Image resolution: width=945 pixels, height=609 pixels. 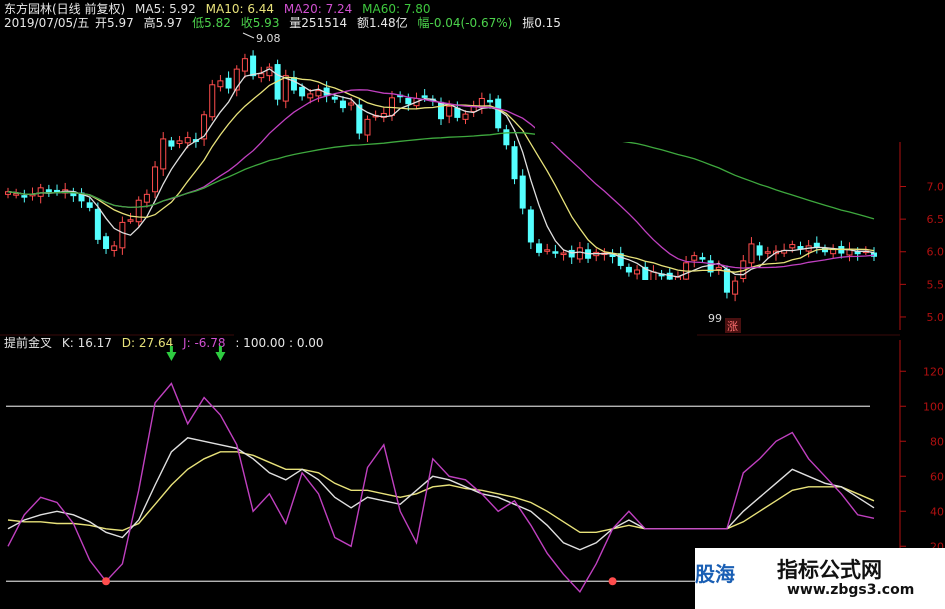 What do you see at coordinates (936, 187) in the screenshot?
I see `price-tick-label: 7.0` at bounding box center [936, 187].